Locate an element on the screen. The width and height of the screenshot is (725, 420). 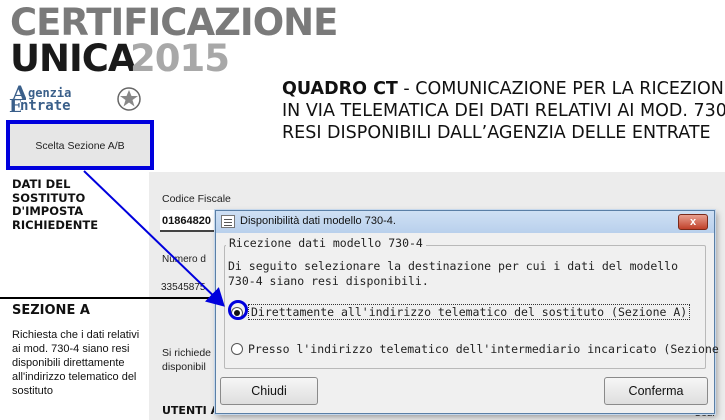
sezione-a-label: SEZIONE A is located at coordinates (51, 310).